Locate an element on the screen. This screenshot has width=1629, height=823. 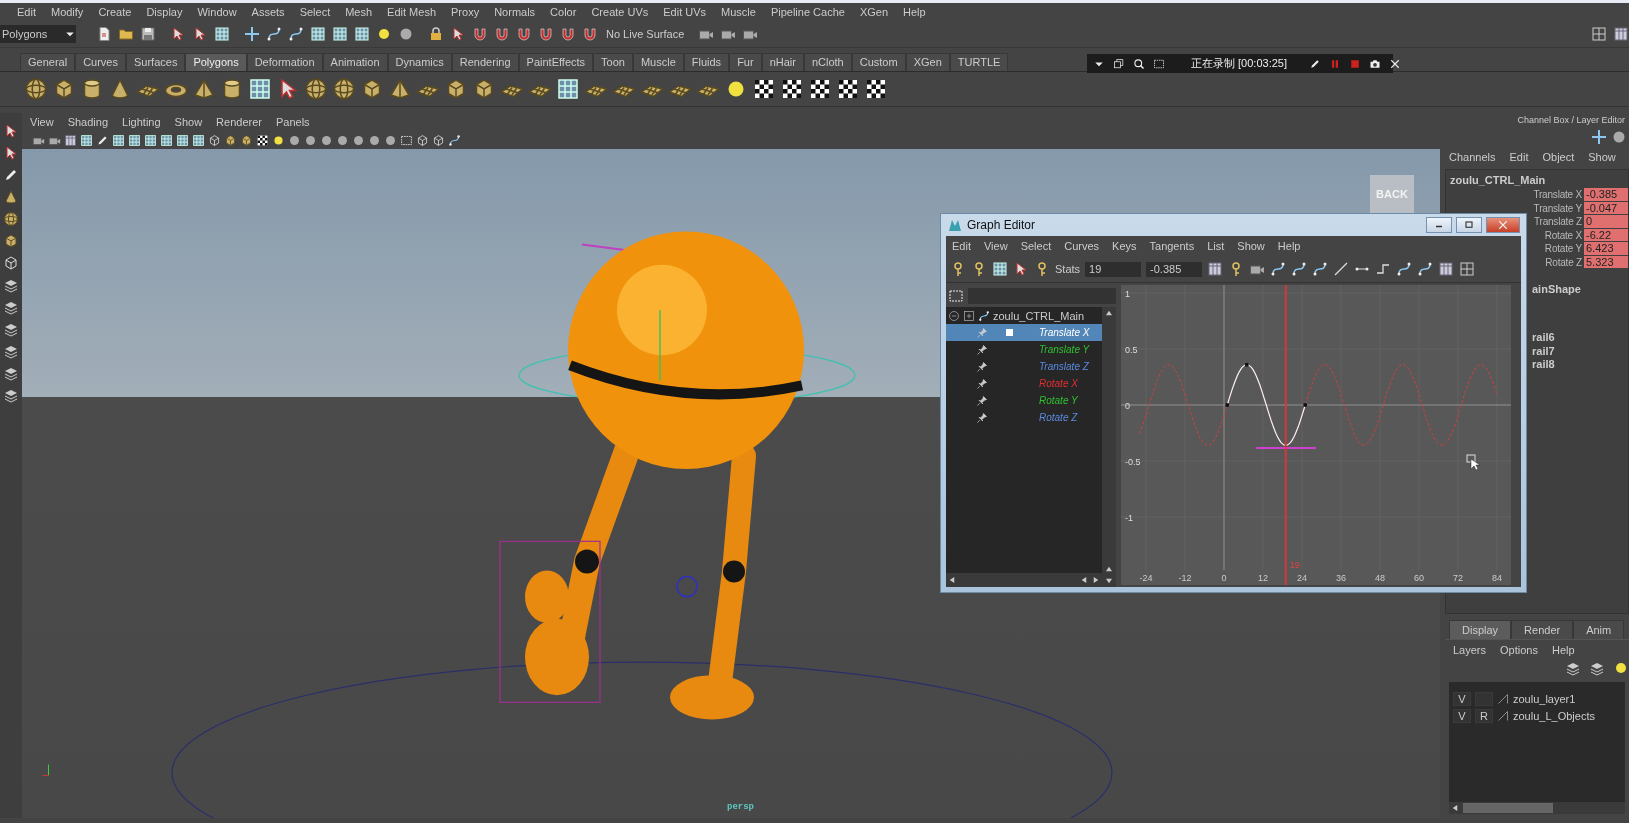
shelf-tab: Muscle is located at coordinates (658, 62).